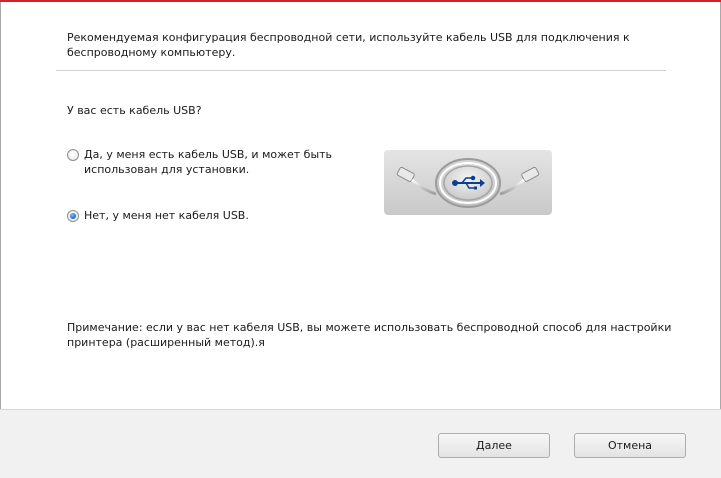 The height and width of the screenshot is (478, 721). What do you see at coordinates (360, 1) in the screenshot?
I see `top-accent-bar` at bounding box center [360, 1].